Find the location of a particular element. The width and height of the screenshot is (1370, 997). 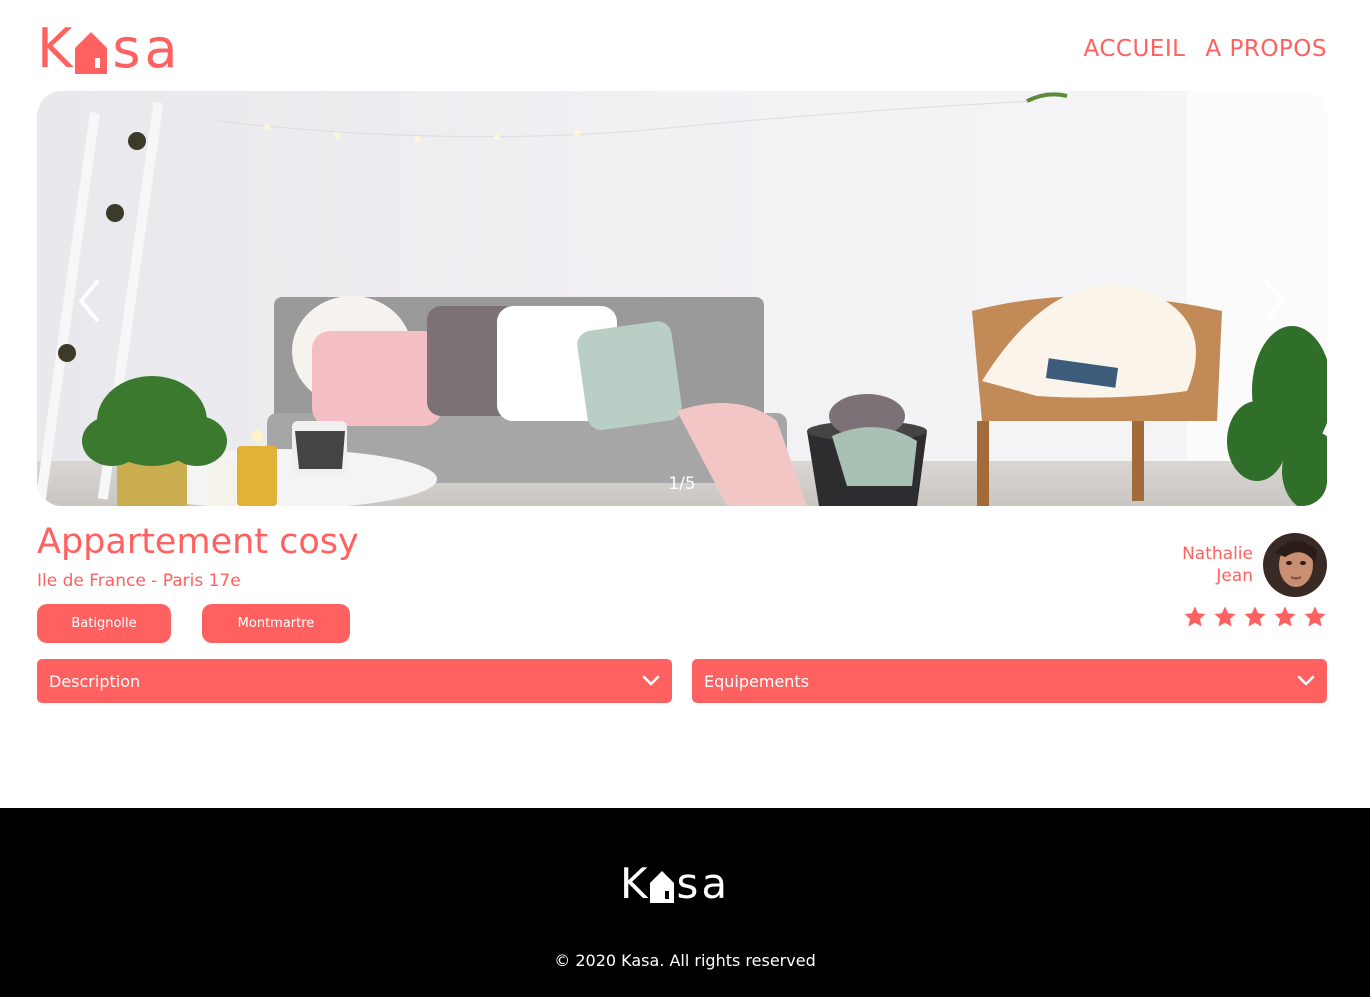

chevron-left-icon is located at coordinates (89, 301).